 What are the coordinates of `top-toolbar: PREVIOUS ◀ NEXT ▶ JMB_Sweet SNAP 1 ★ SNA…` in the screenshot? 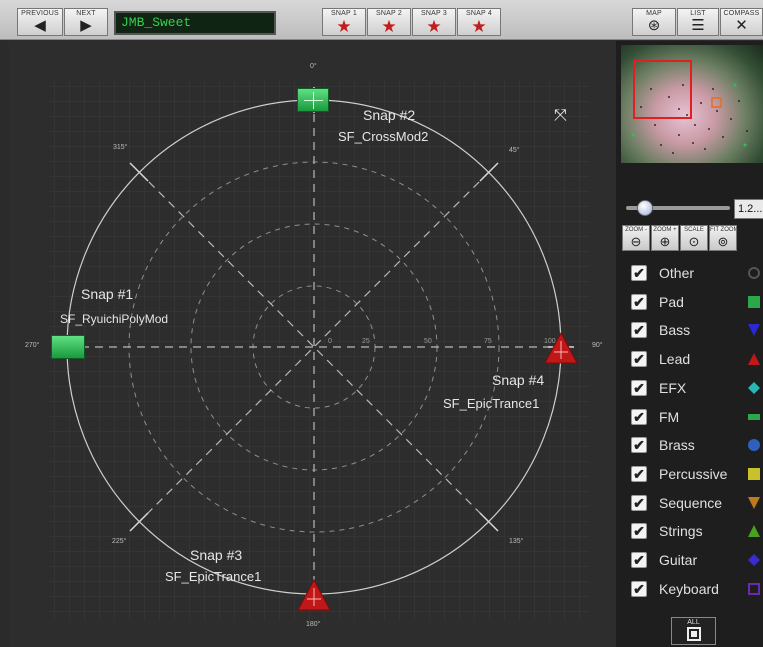 It's located at (381, 20).